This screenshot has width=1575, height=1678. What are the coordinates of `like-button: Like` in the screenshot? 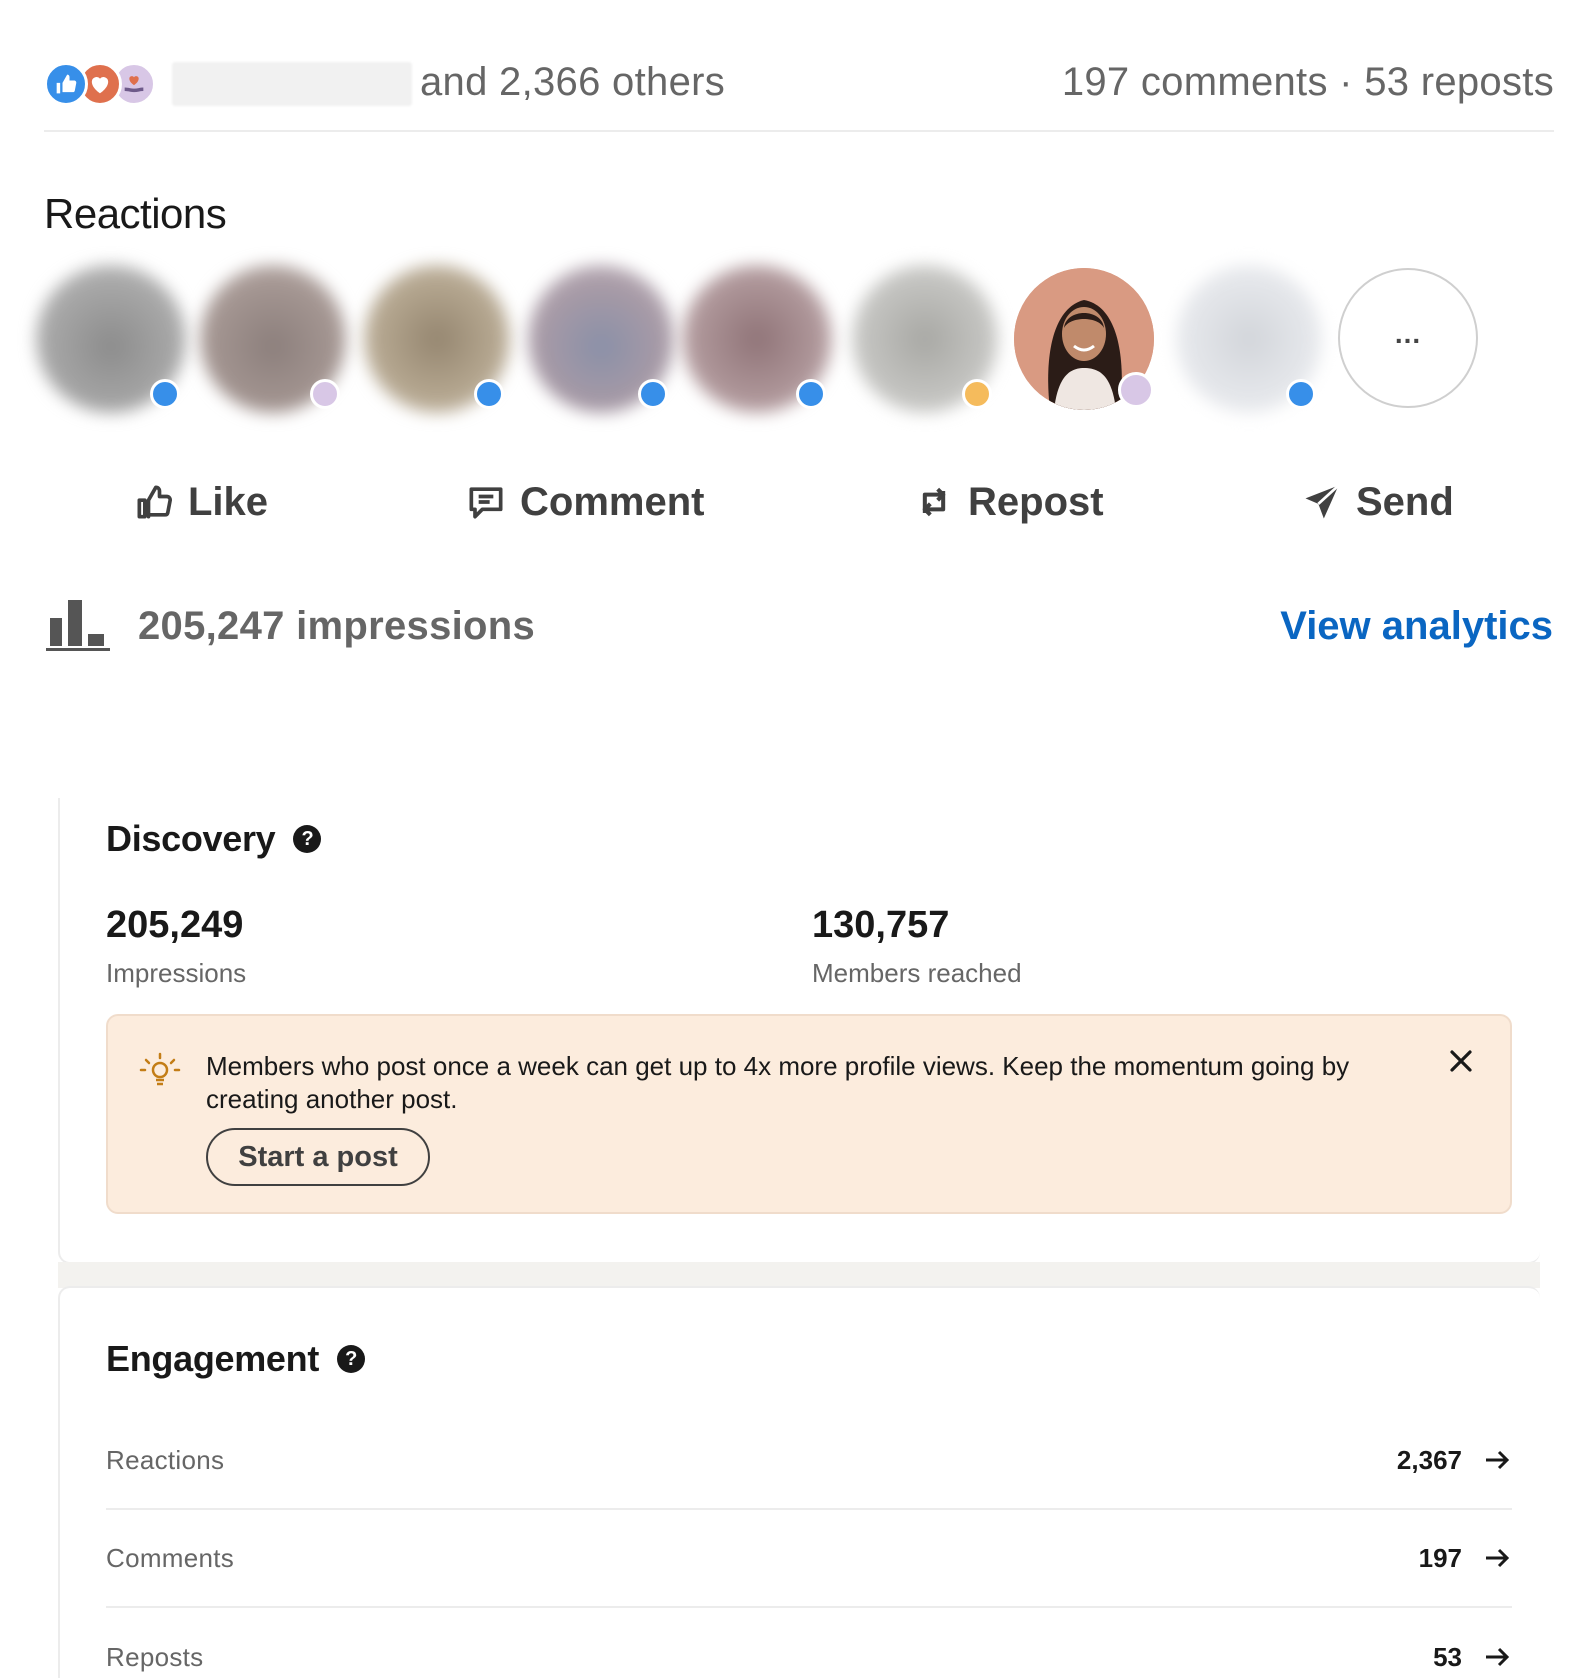 It's located at (200, 502).